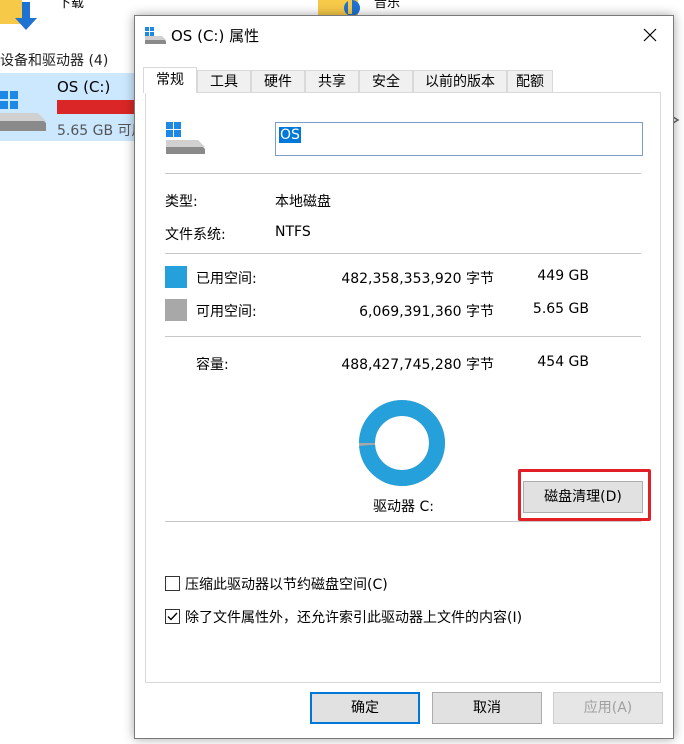  Describe the element at coordinates (459, 139) in the screenshot. I see `drive-name-input: OS` at that location.